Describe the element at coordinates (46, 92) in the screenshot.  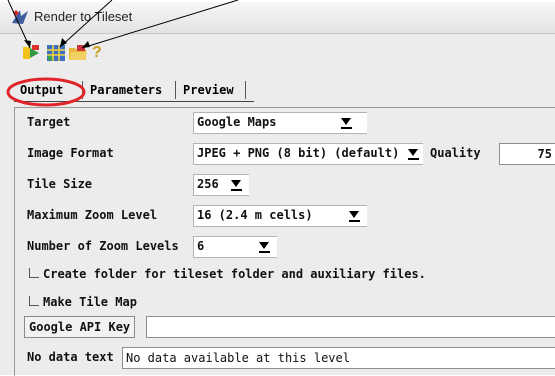
I see `output-tab-highlight-ring` at that location.